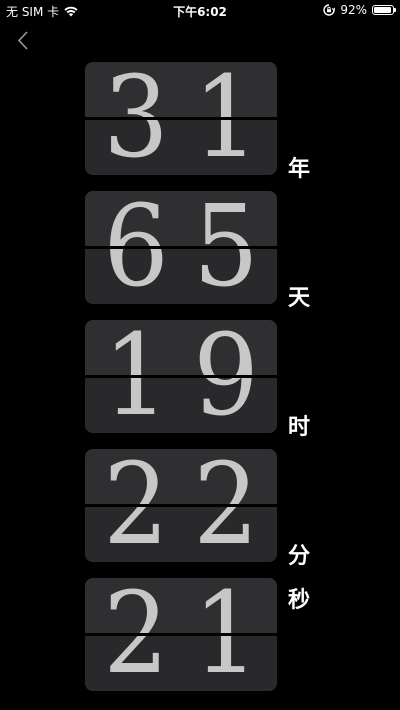 The image size is (400, 710). Describe the element at coordinates (299, 169) in the screenshot. I see `years-unit-label: 年` at that location.